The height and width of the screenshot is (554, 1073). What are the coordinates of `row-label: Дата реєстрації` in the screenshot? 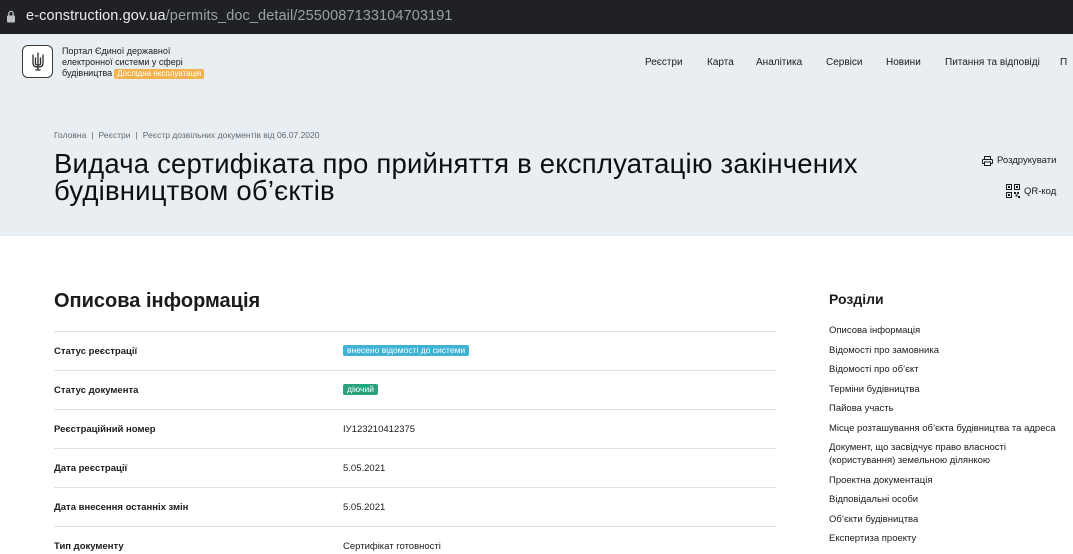 It's located at (91, 468).